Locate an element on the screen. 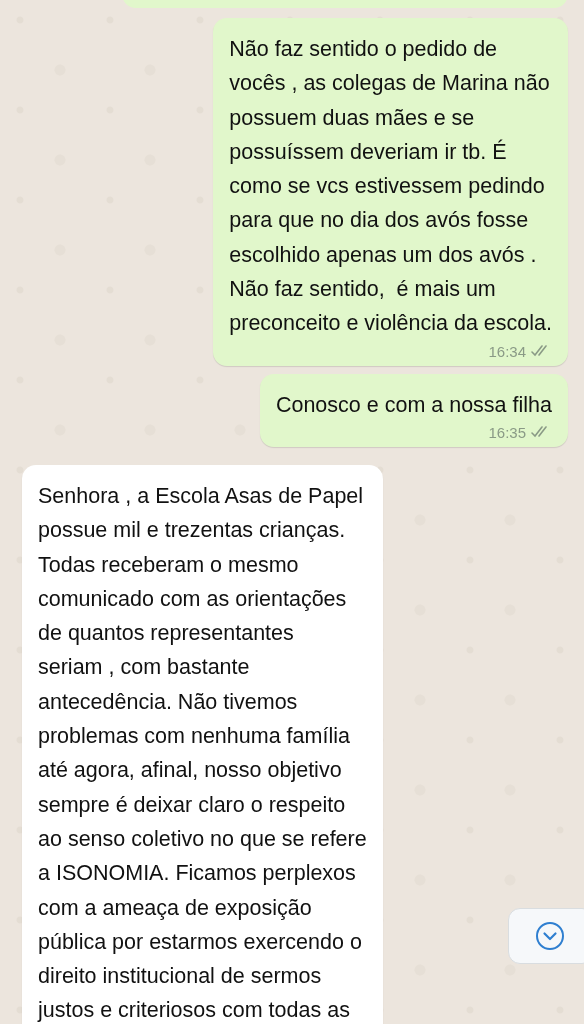 The image size is (584, 1024). scroll-down-button is located at coordinates (546, 936).